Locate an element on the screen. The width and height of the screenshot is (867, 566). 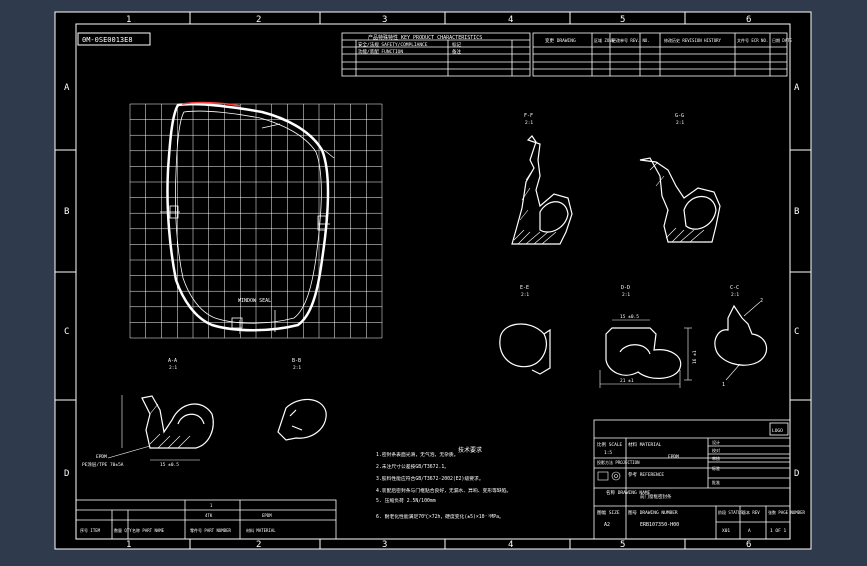
projection-label: 投影方法 PROJECTION is located at coordinates (618, 462).